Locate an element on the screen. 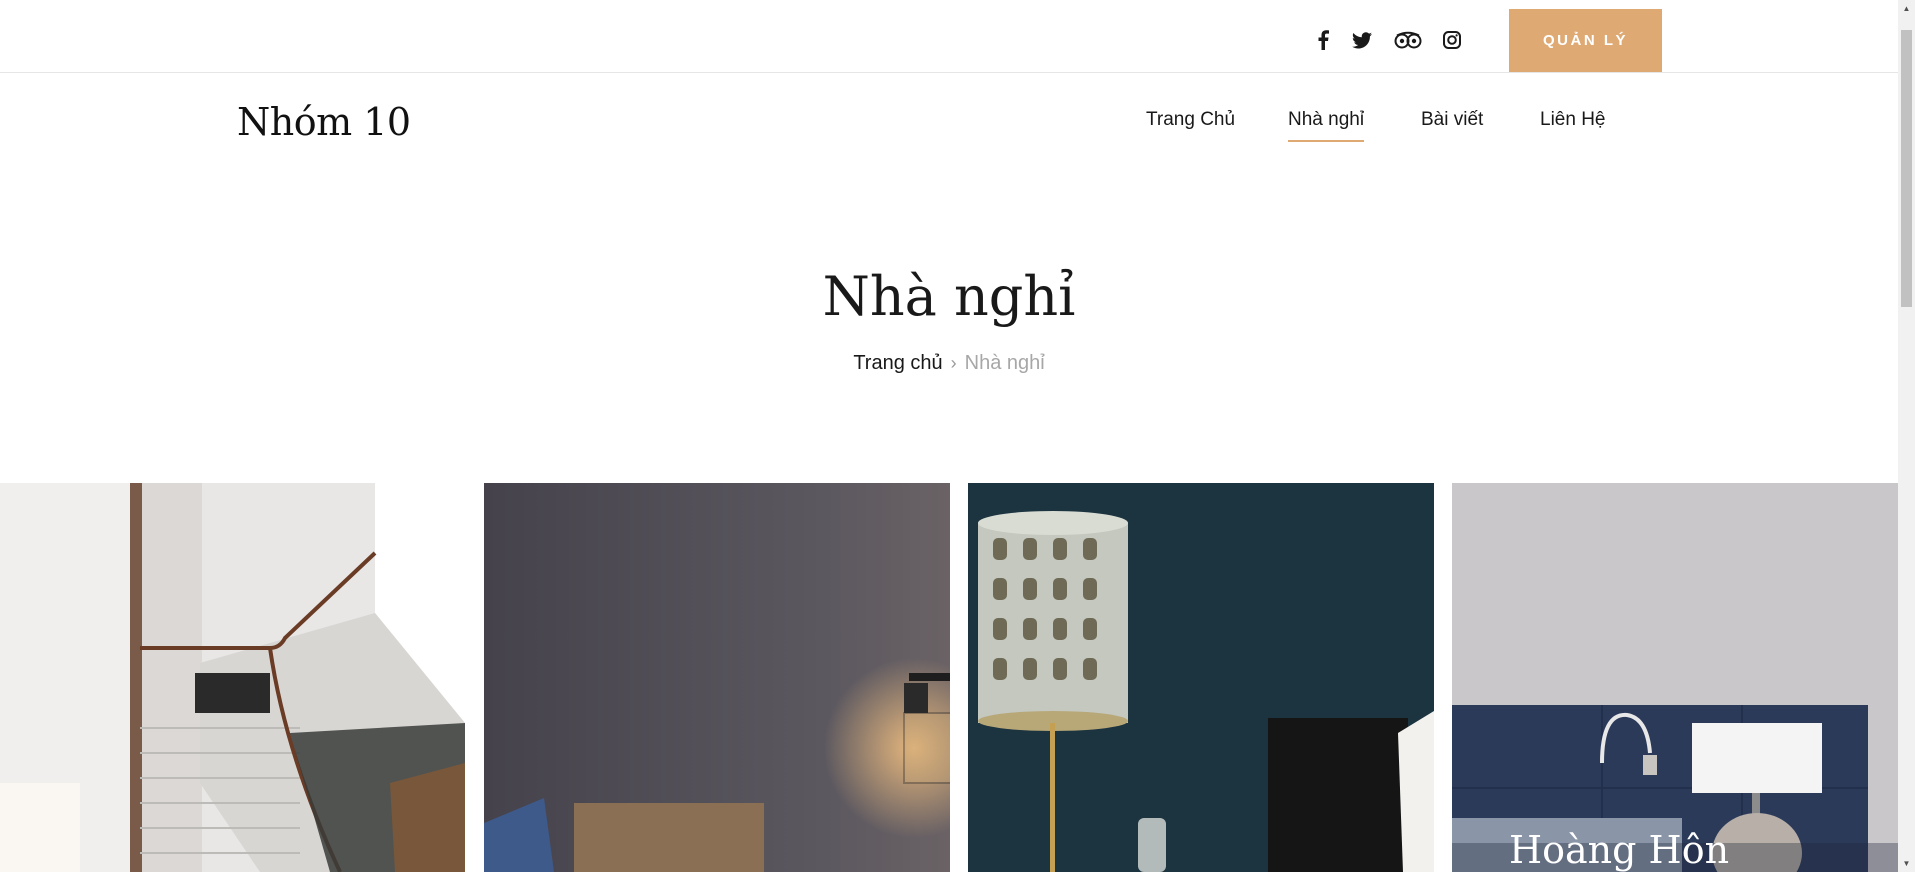 The width and height of the screenshot is (1915, 872). twitter-icon is located at coordinates (1362, 40).